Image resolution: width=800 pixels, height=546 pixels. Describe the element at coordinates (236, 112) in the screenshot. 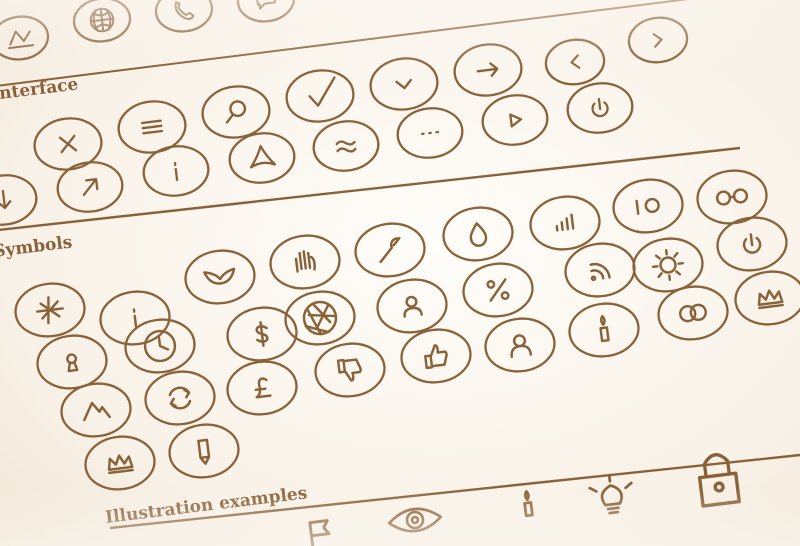

I see `search-glyph` at that location.